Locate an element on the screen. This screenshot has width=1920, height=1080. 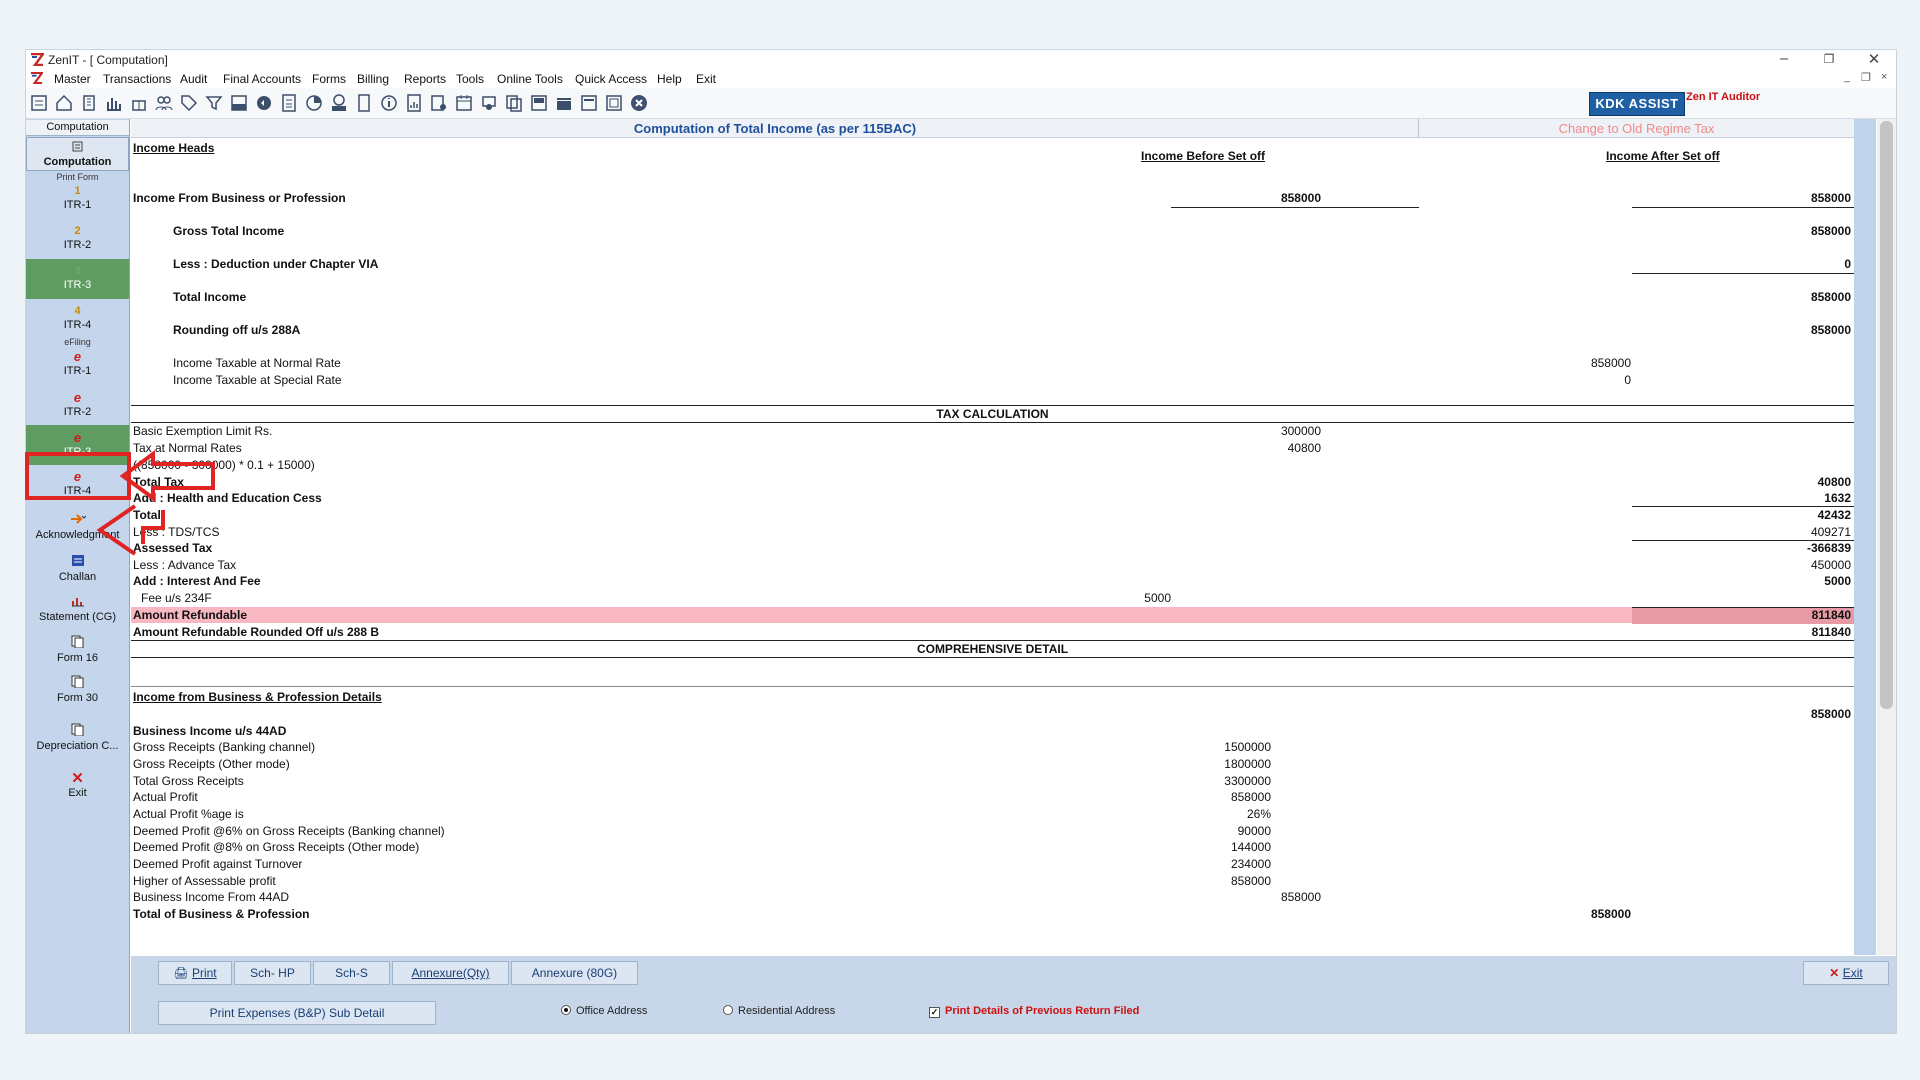
special-rate-label: Income Taxable at Special Rate is located at coordinates (257, 380).